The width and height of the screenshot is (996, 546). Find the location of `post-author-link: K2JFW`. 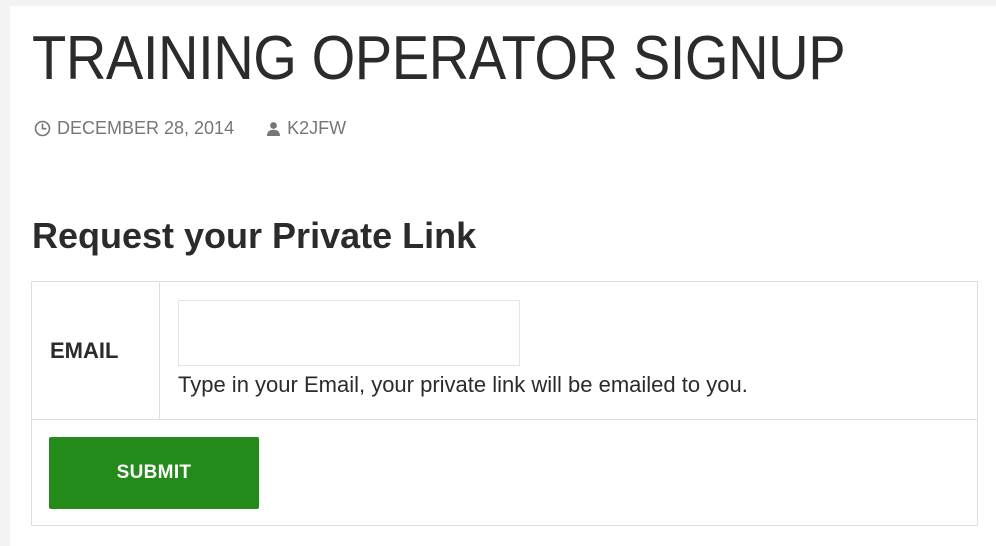

post-author-link: K2JFW is located at coordinates (306, 128).